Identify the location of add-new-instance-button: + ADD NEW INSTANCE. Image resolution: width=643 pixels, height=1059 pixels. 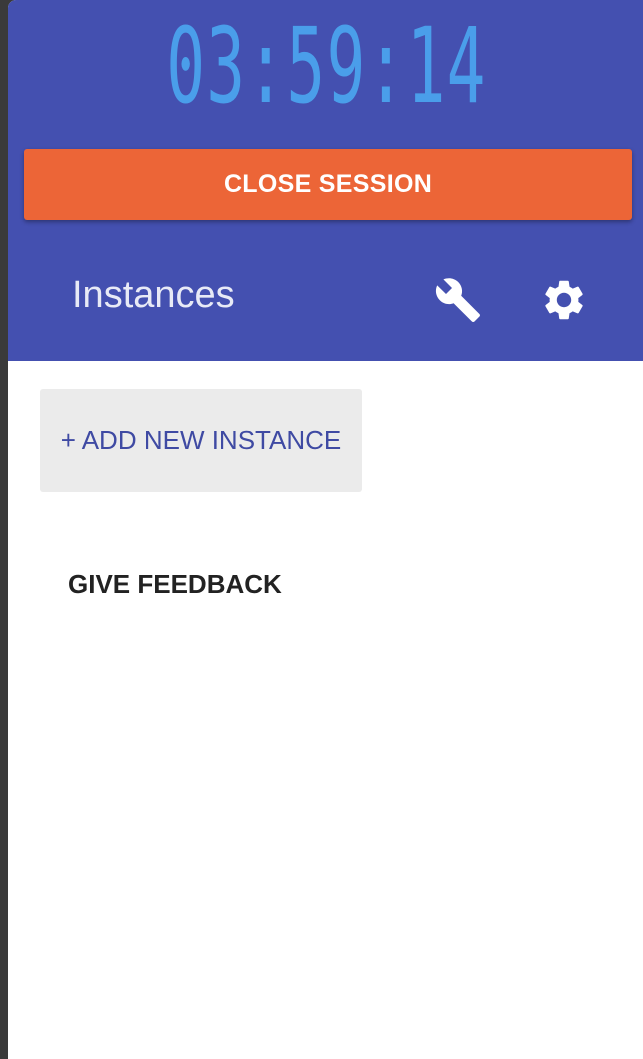
(201, 440).